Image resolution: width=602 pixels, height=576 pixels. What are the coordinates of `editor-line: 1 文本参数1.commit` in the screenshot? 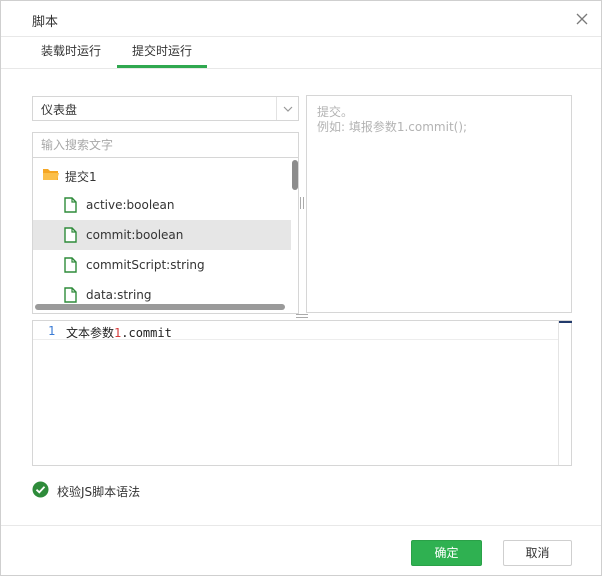 It's located at (296, 331).